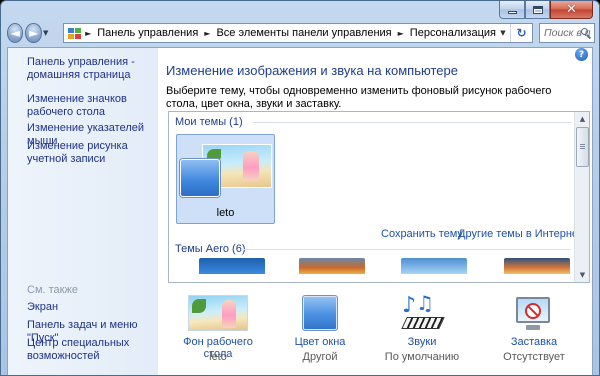 This screenshot has width=600, height=376. I want to click on maximize-icon, so click(537, 9).